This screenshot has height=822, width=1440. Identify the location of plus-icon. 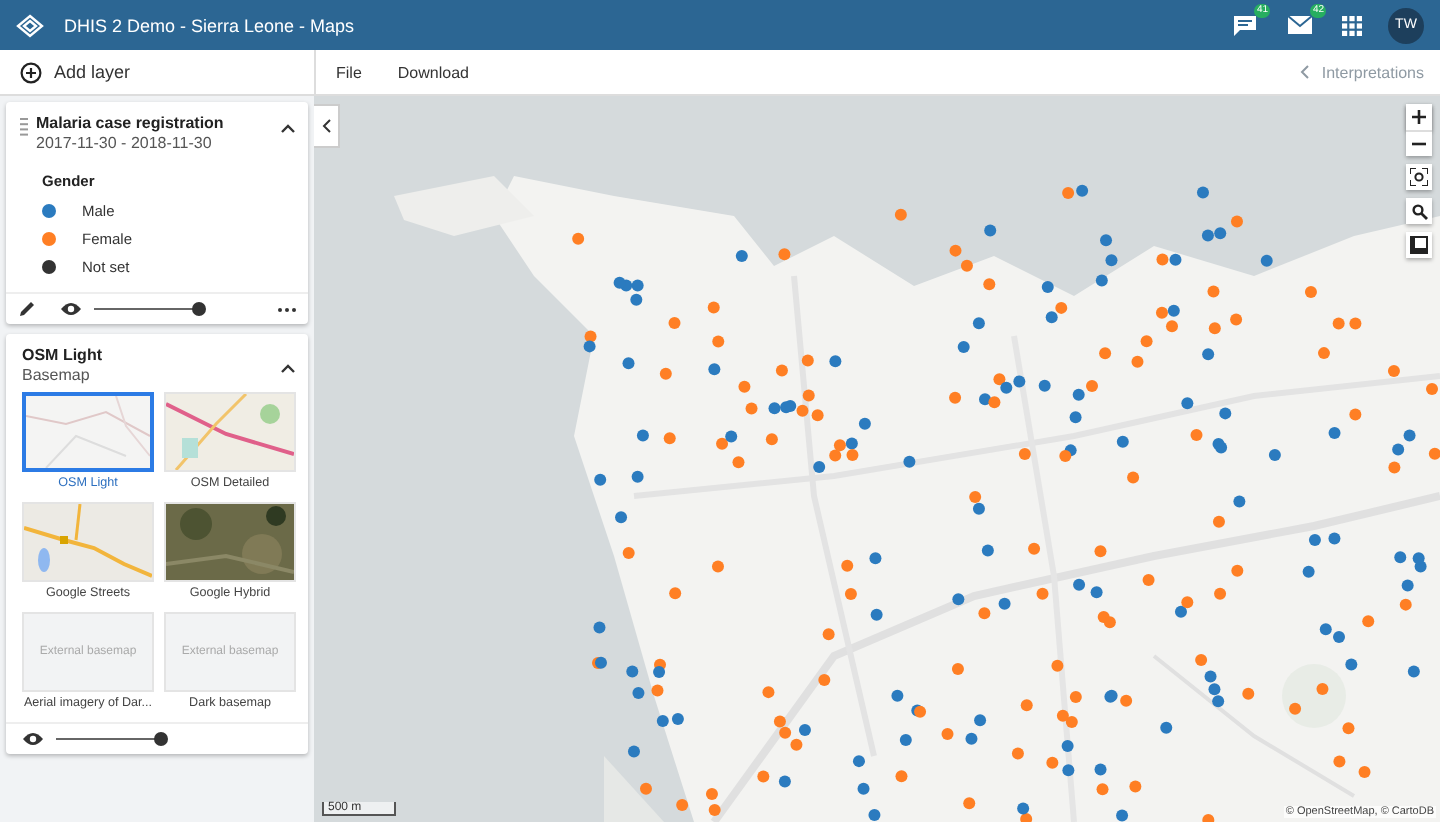
(1419, 117).